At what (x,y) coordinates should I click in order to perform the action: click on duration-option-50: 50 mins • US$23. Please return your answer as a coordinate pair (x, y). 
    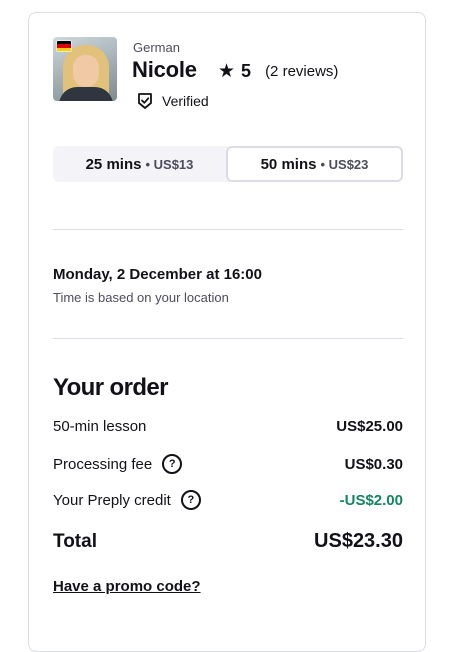
    Looking at the image, I should click on (314, 164).